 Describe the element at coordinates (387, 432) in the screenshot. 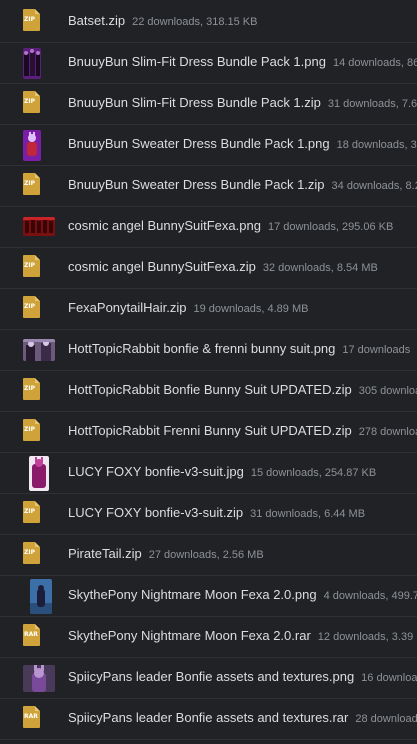

I see `file-meta: 278 downloa` at that location.